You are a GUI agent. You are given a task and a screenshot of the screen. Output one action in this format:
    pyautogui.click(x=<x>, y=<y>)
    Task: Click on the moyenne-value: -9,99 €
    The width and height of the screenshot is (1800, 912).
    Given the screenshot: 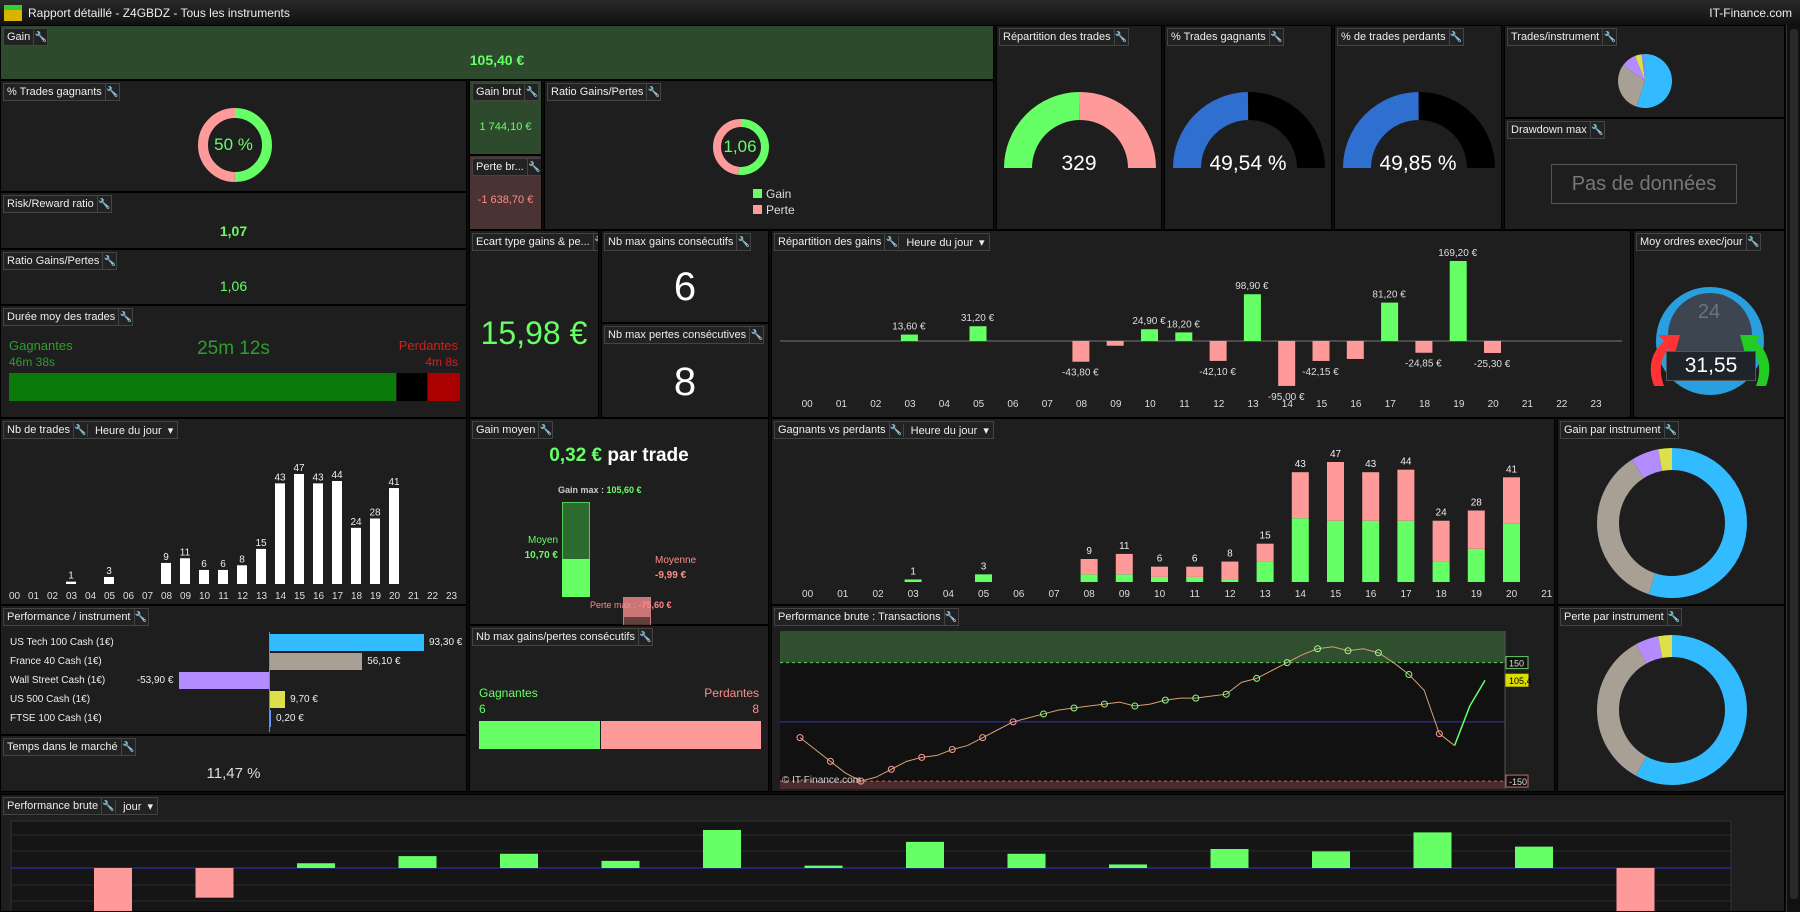 What is the action you would take?
    pyautogui.click(x=671, y=575)
    